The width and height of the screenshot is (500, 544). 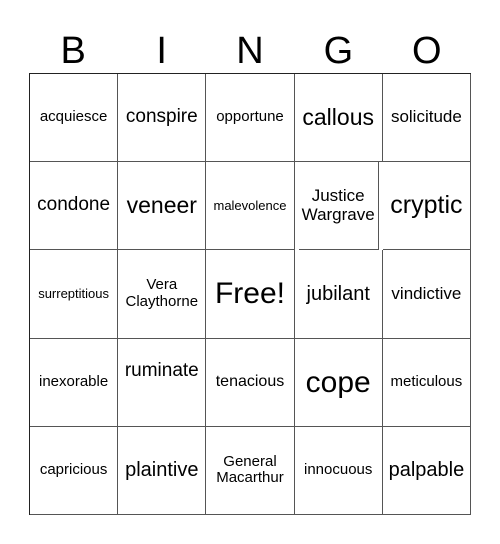 I want to click on bingo-cell: solicitude, so click(x=426, y=118).